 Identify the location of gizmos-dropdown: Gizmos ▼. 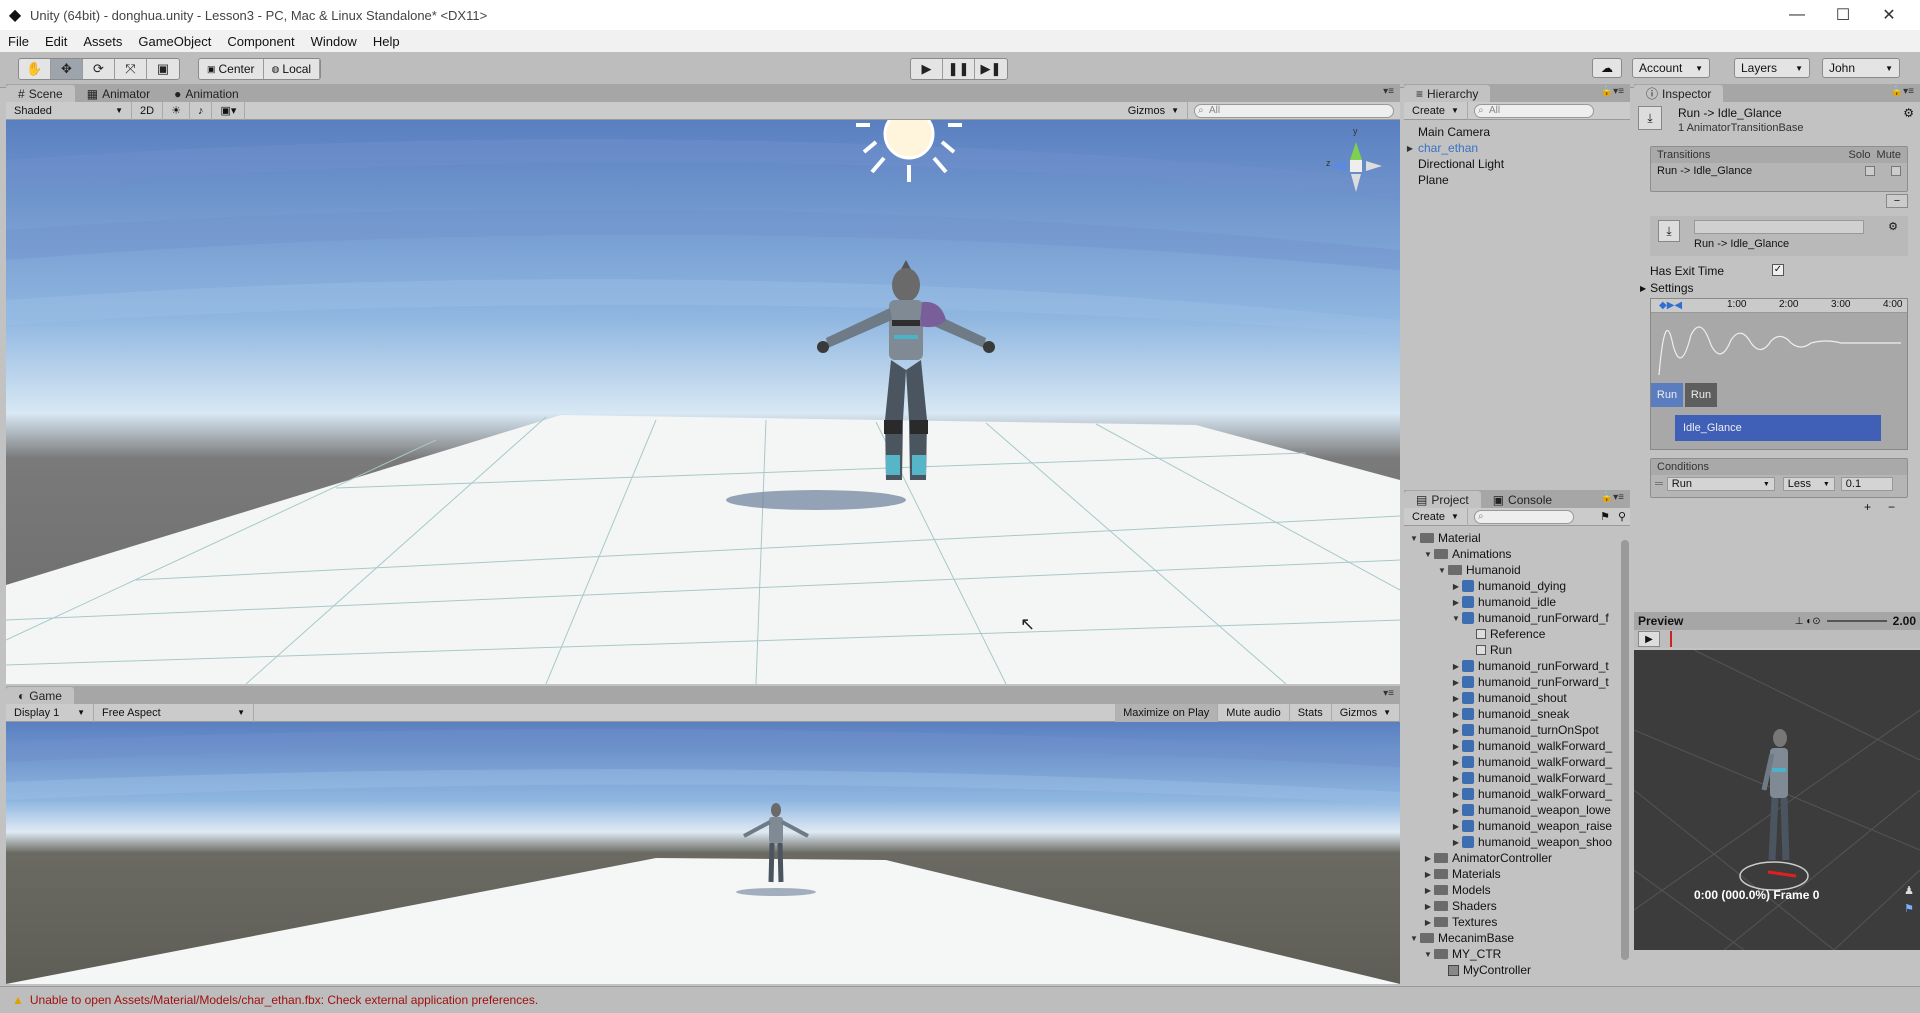
(1154, 110).